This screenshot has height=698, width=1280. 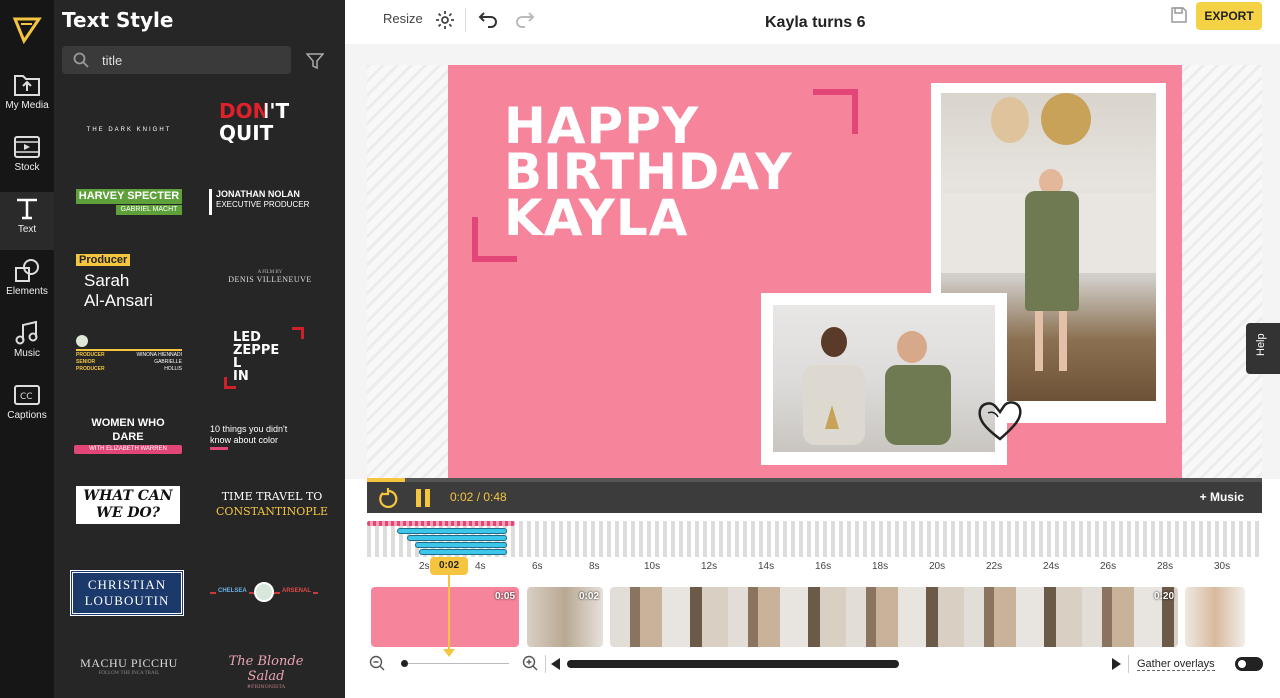 What do you see at coordinates (488, 19) in the screenshot?
I see `undo-icon` at bounding box center [488, 19].